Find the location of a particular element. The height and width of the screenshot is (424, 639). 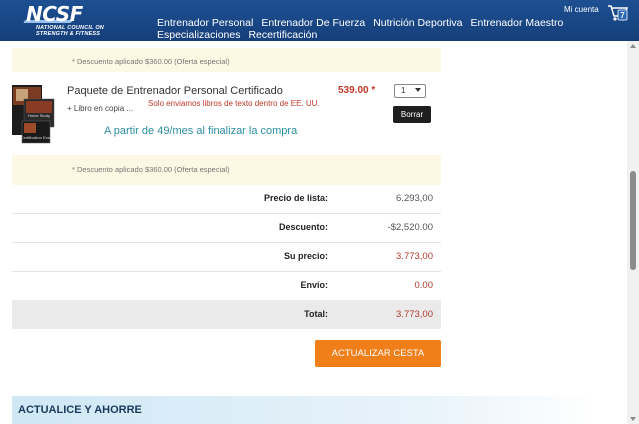

update-cart-button: ACTUALIZAR CESTA is located at coordinates (378, 353).